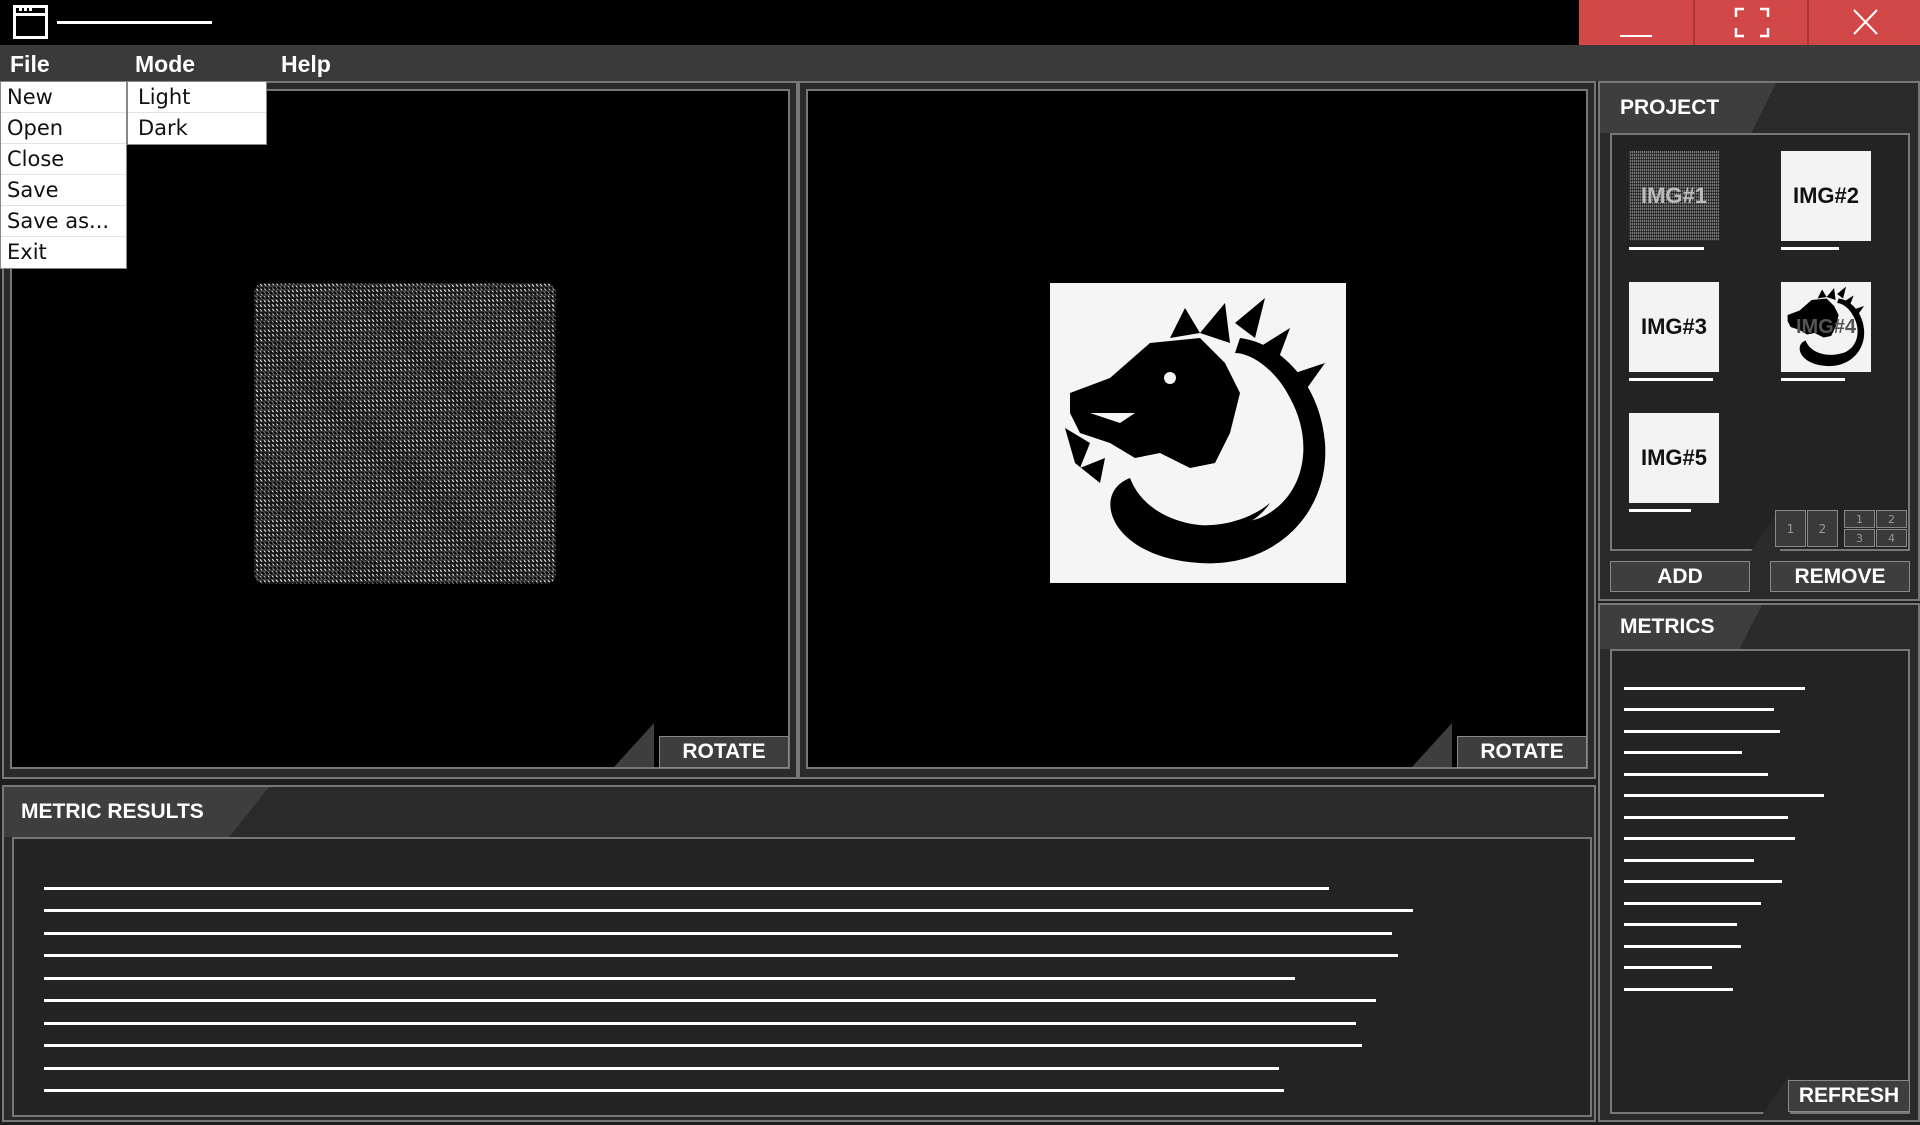  Describe the element at coordinates (306, 64) in the screenshot. I see `menu-help: Help` at that location.